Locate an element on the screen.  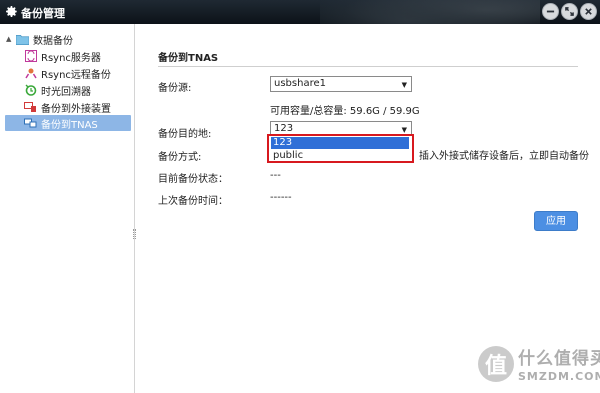
status-value: --- is located at coordinates (275, 175).